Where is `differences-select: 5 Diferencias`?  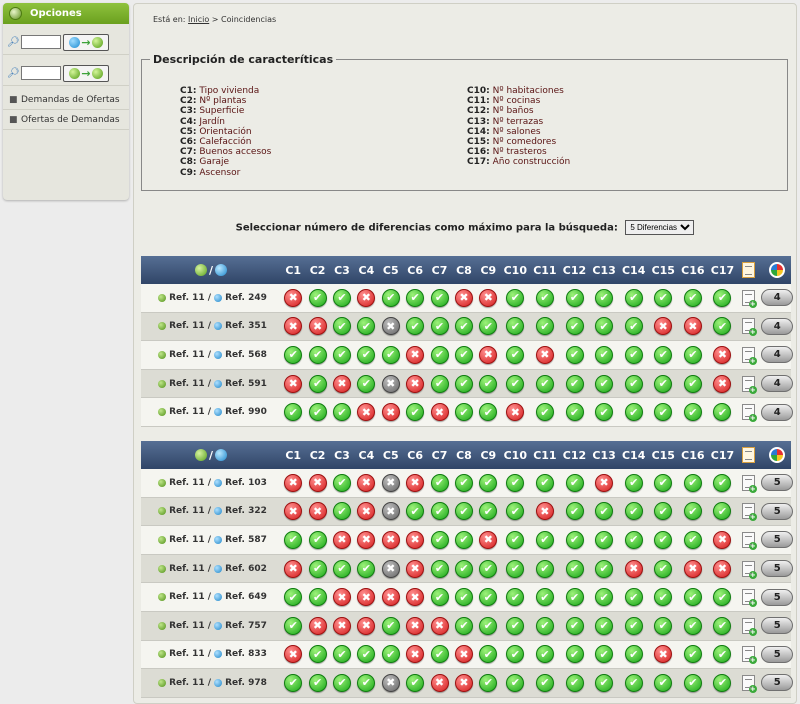 differences-select: 5 Diferencias is located at coordinates (660, 227).